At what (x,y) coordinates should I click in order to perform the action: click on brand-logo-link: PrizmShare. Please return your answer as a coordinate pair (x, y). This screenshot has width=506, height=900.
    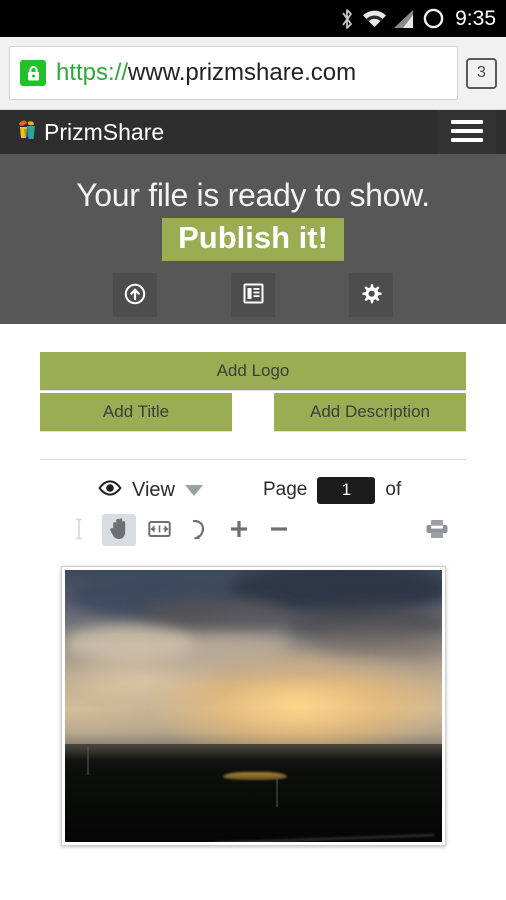
    Looking at the image, I should click on (91, 132).